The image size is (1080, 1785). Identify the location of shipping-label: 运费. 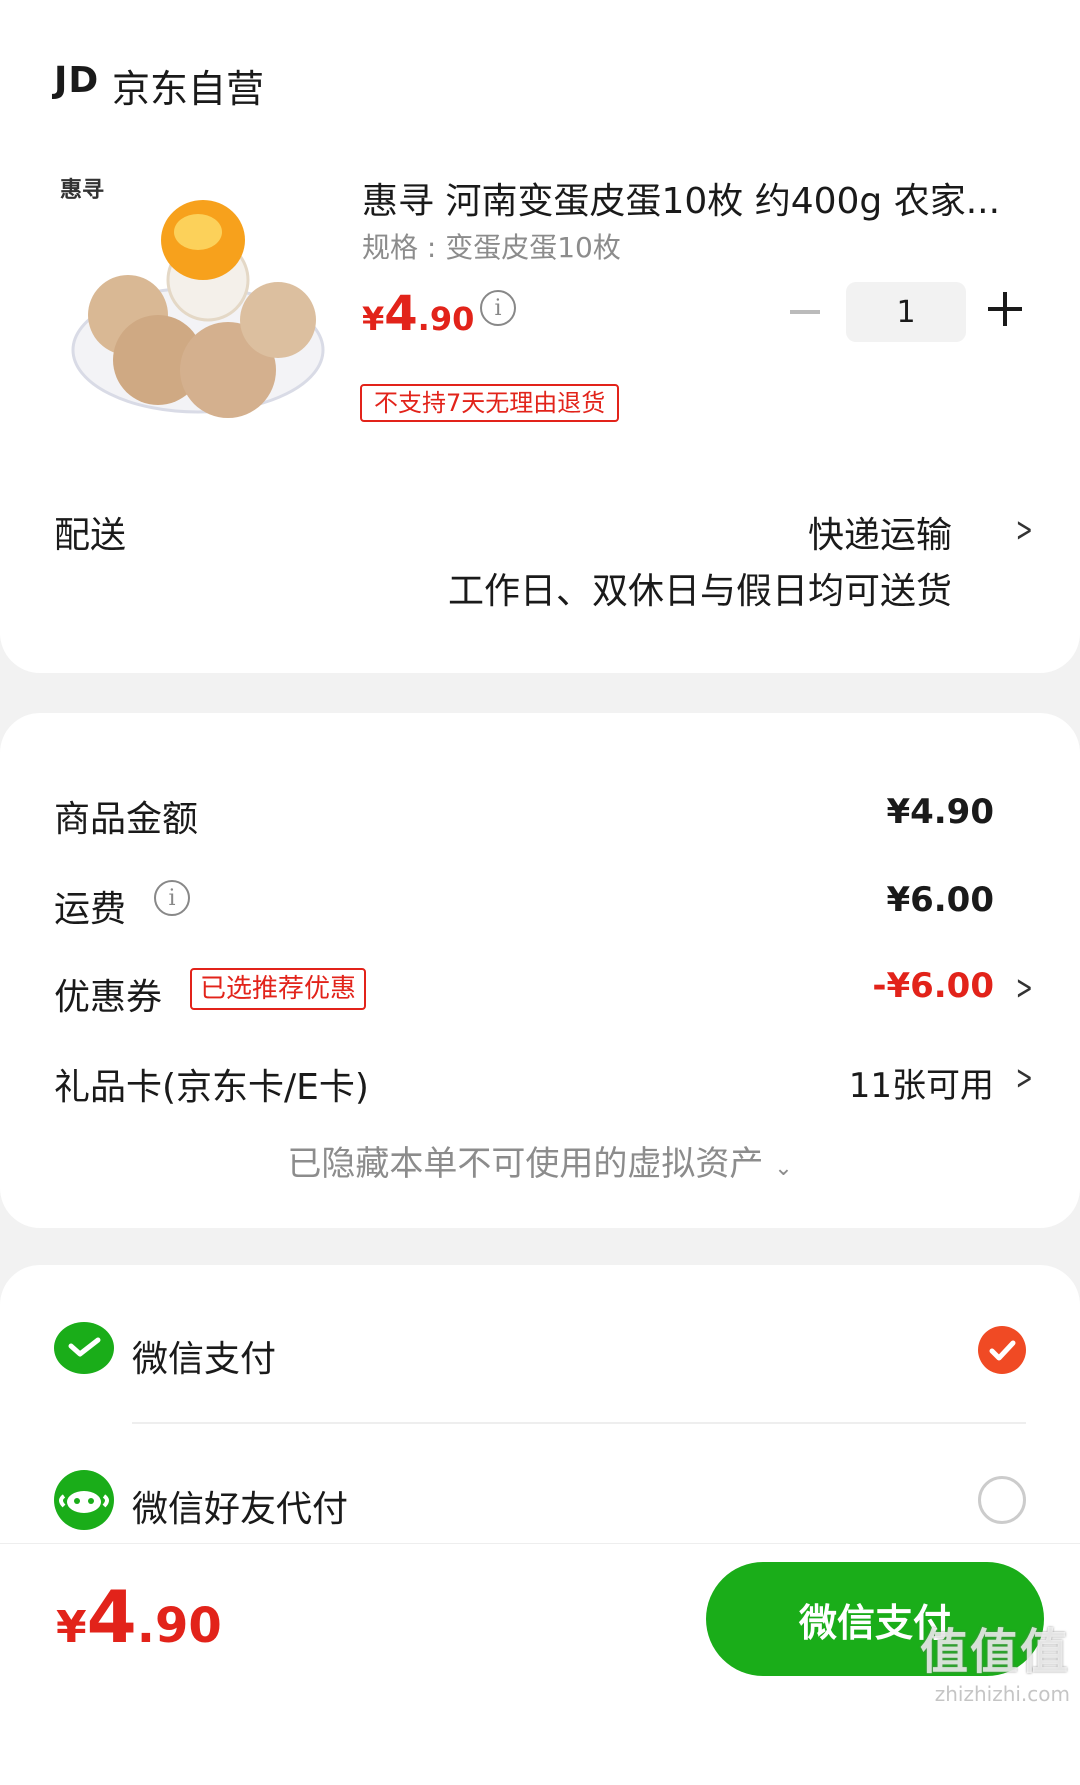
(90, 909).